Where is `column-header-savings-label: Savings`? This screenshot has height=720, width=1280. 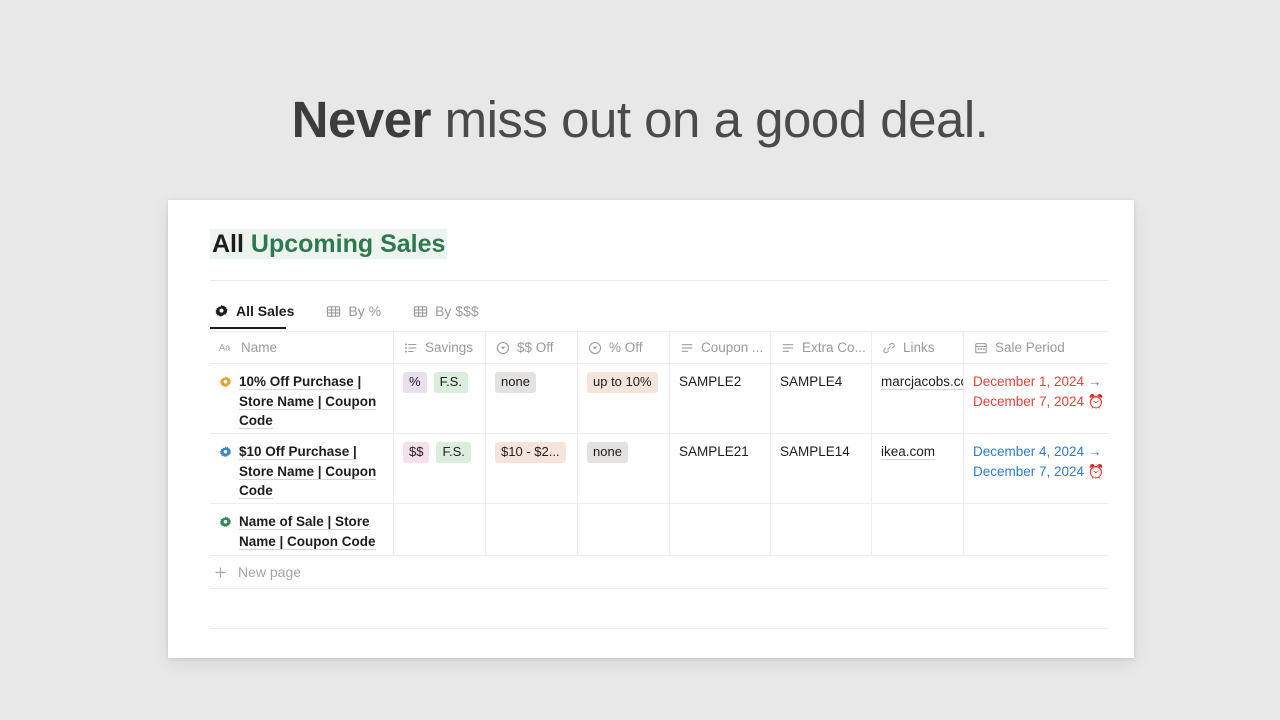
column-header-savings-label: Savings is located at coordinates (449, 347).